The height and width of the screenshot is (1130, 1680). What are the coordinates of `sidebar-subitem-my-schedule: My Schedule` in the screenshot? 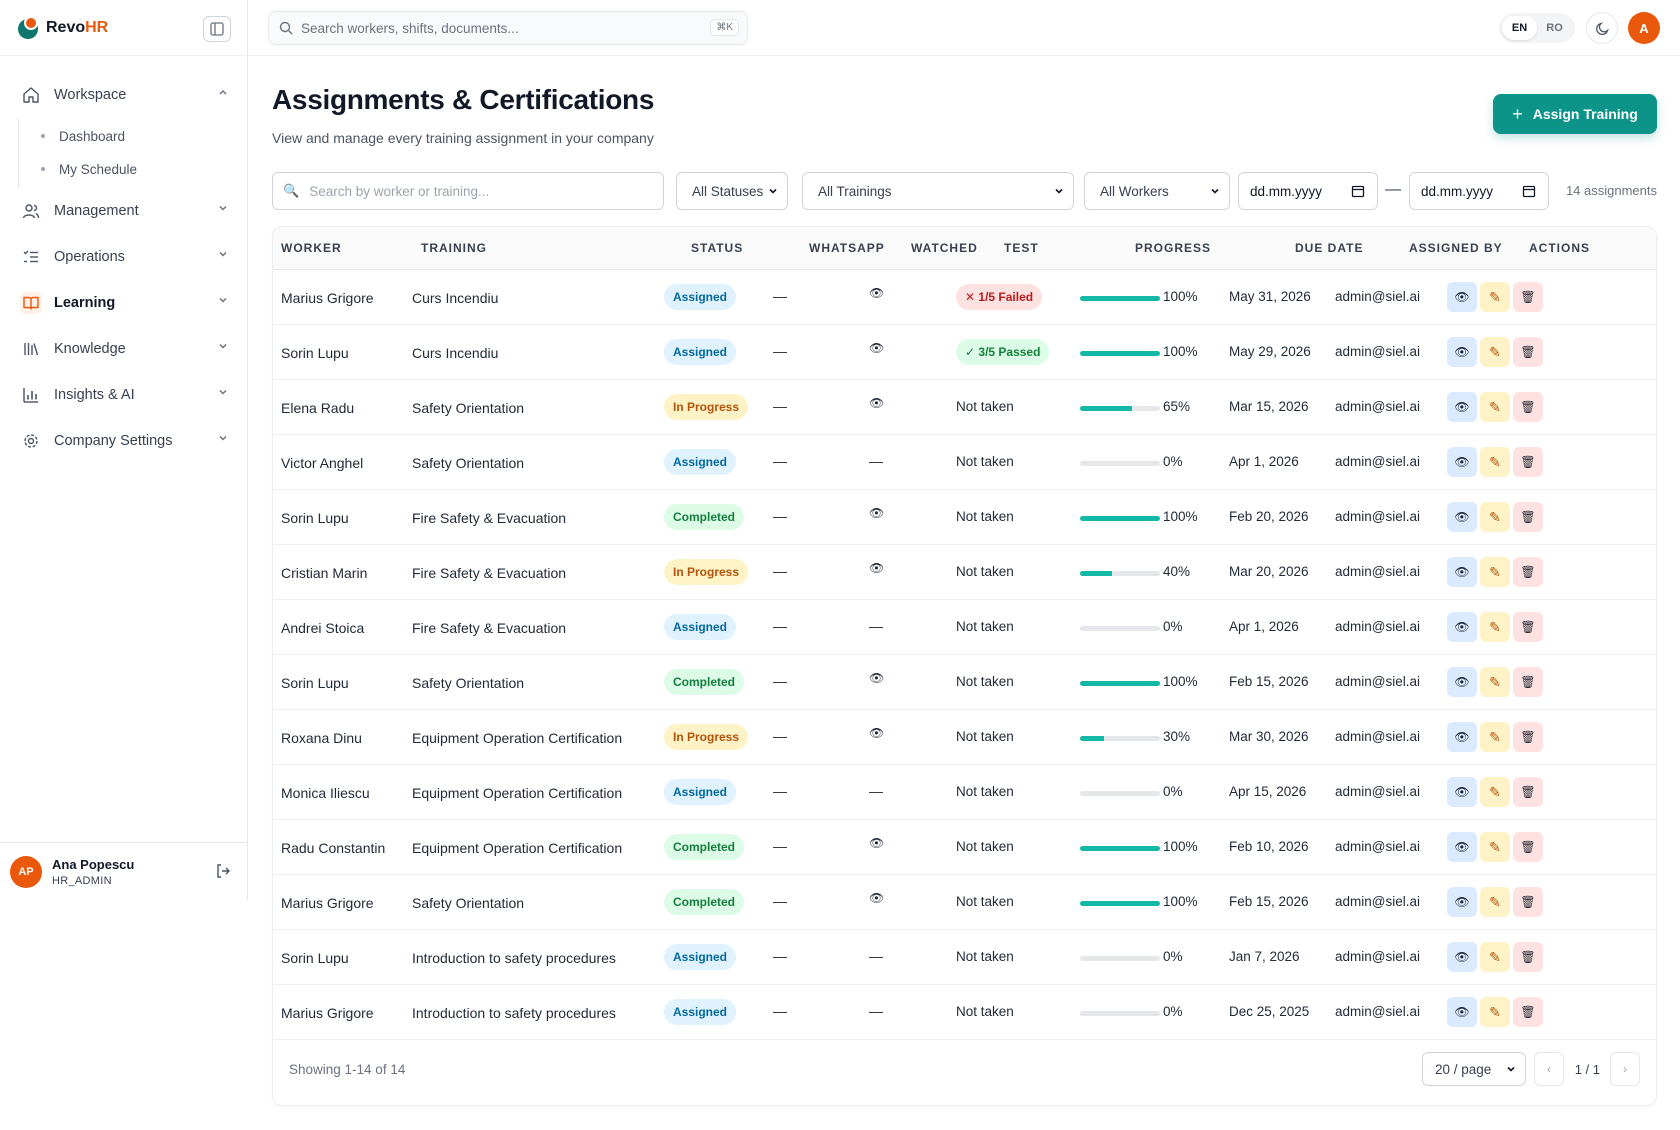 It's located at (133, 169).